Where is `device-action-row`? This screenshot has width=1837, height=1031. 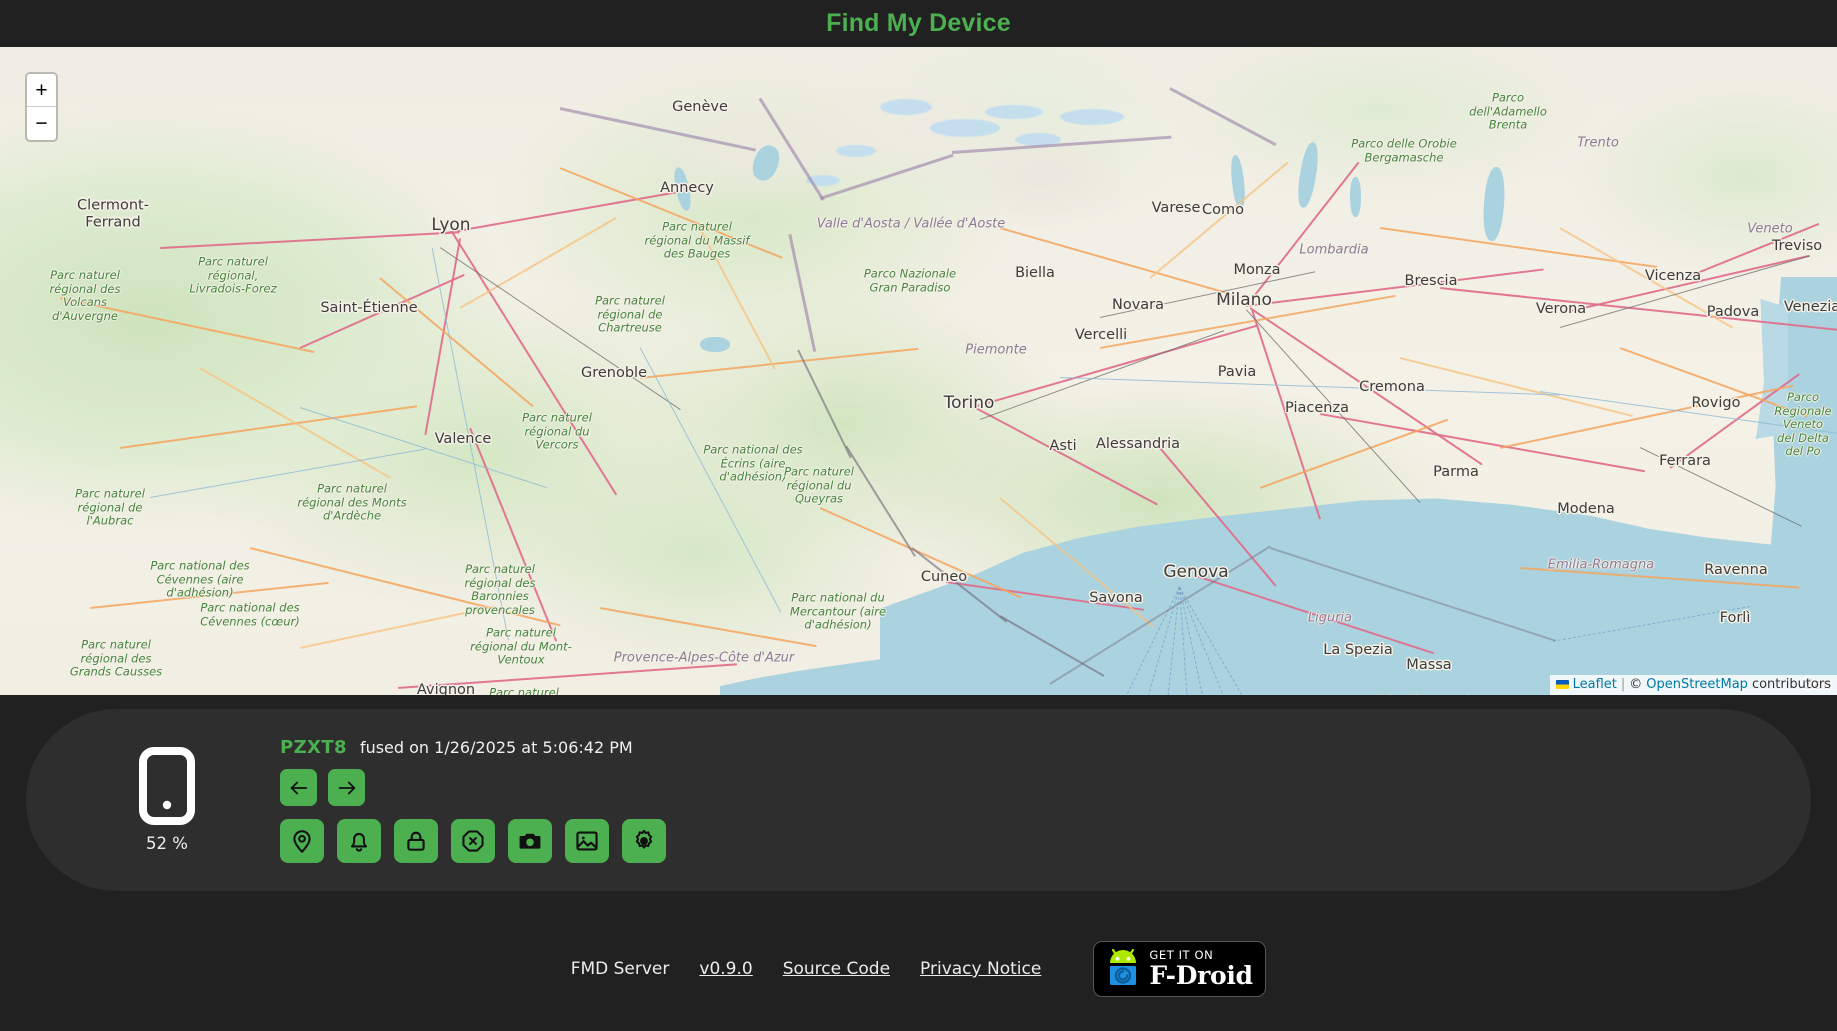
device-action-row is located at coordinates (473, 841).